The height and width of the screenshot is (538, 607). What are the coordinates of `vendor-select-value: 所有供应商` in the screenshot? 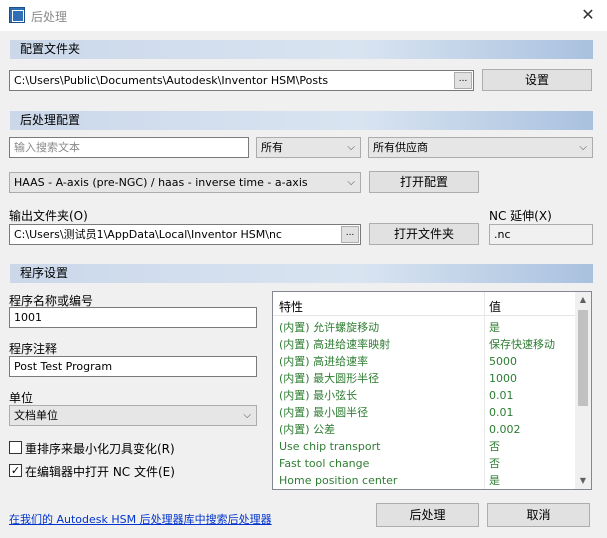 It's located at (400, 147).